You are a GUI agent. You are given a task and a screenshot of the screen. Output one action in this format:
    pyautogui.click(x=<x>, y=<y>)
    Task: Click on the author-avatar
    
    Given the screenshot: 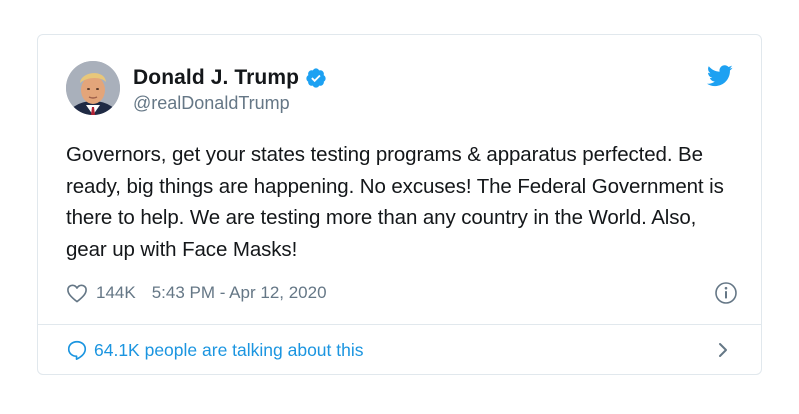 What is the action you would take?
    pyautogui.click(x=93, y=88)
    